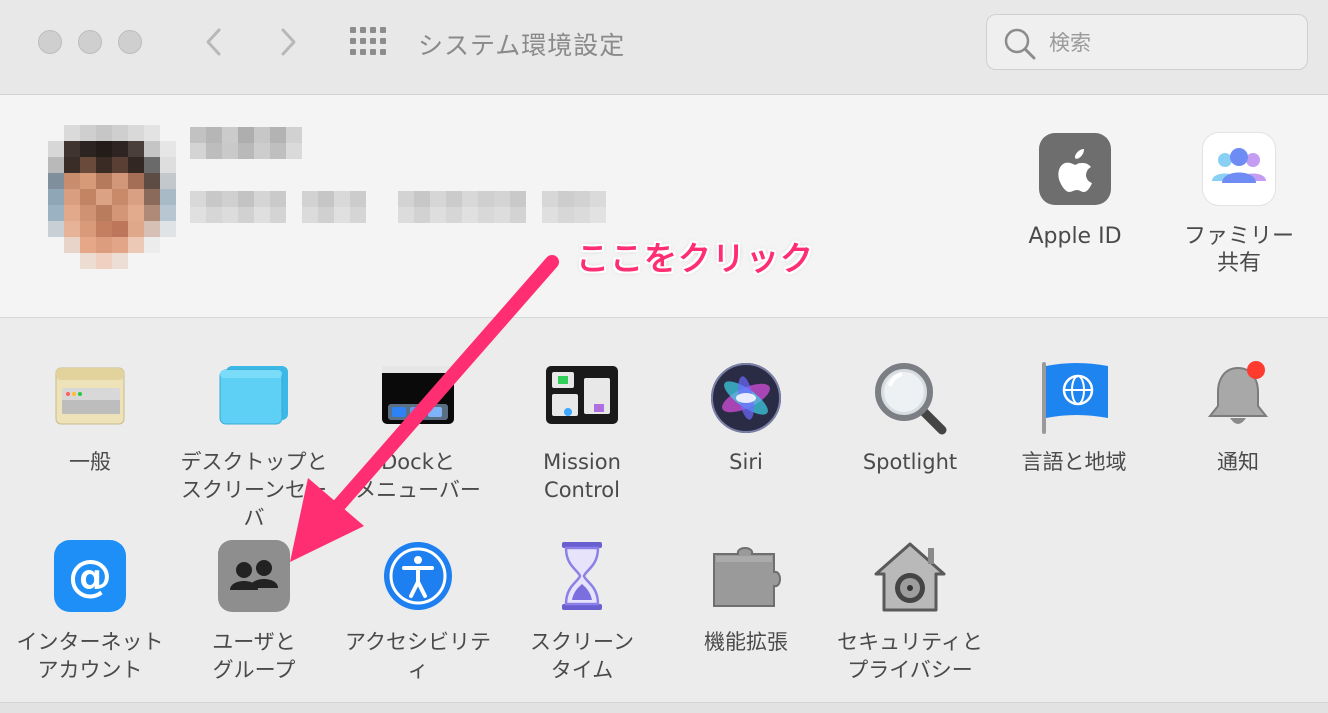  What do you see at coordinates (582, 656) in the screenshot?
I see `pref-screen-time-label: スクリーン タイム` at bounding box center [582, 656].